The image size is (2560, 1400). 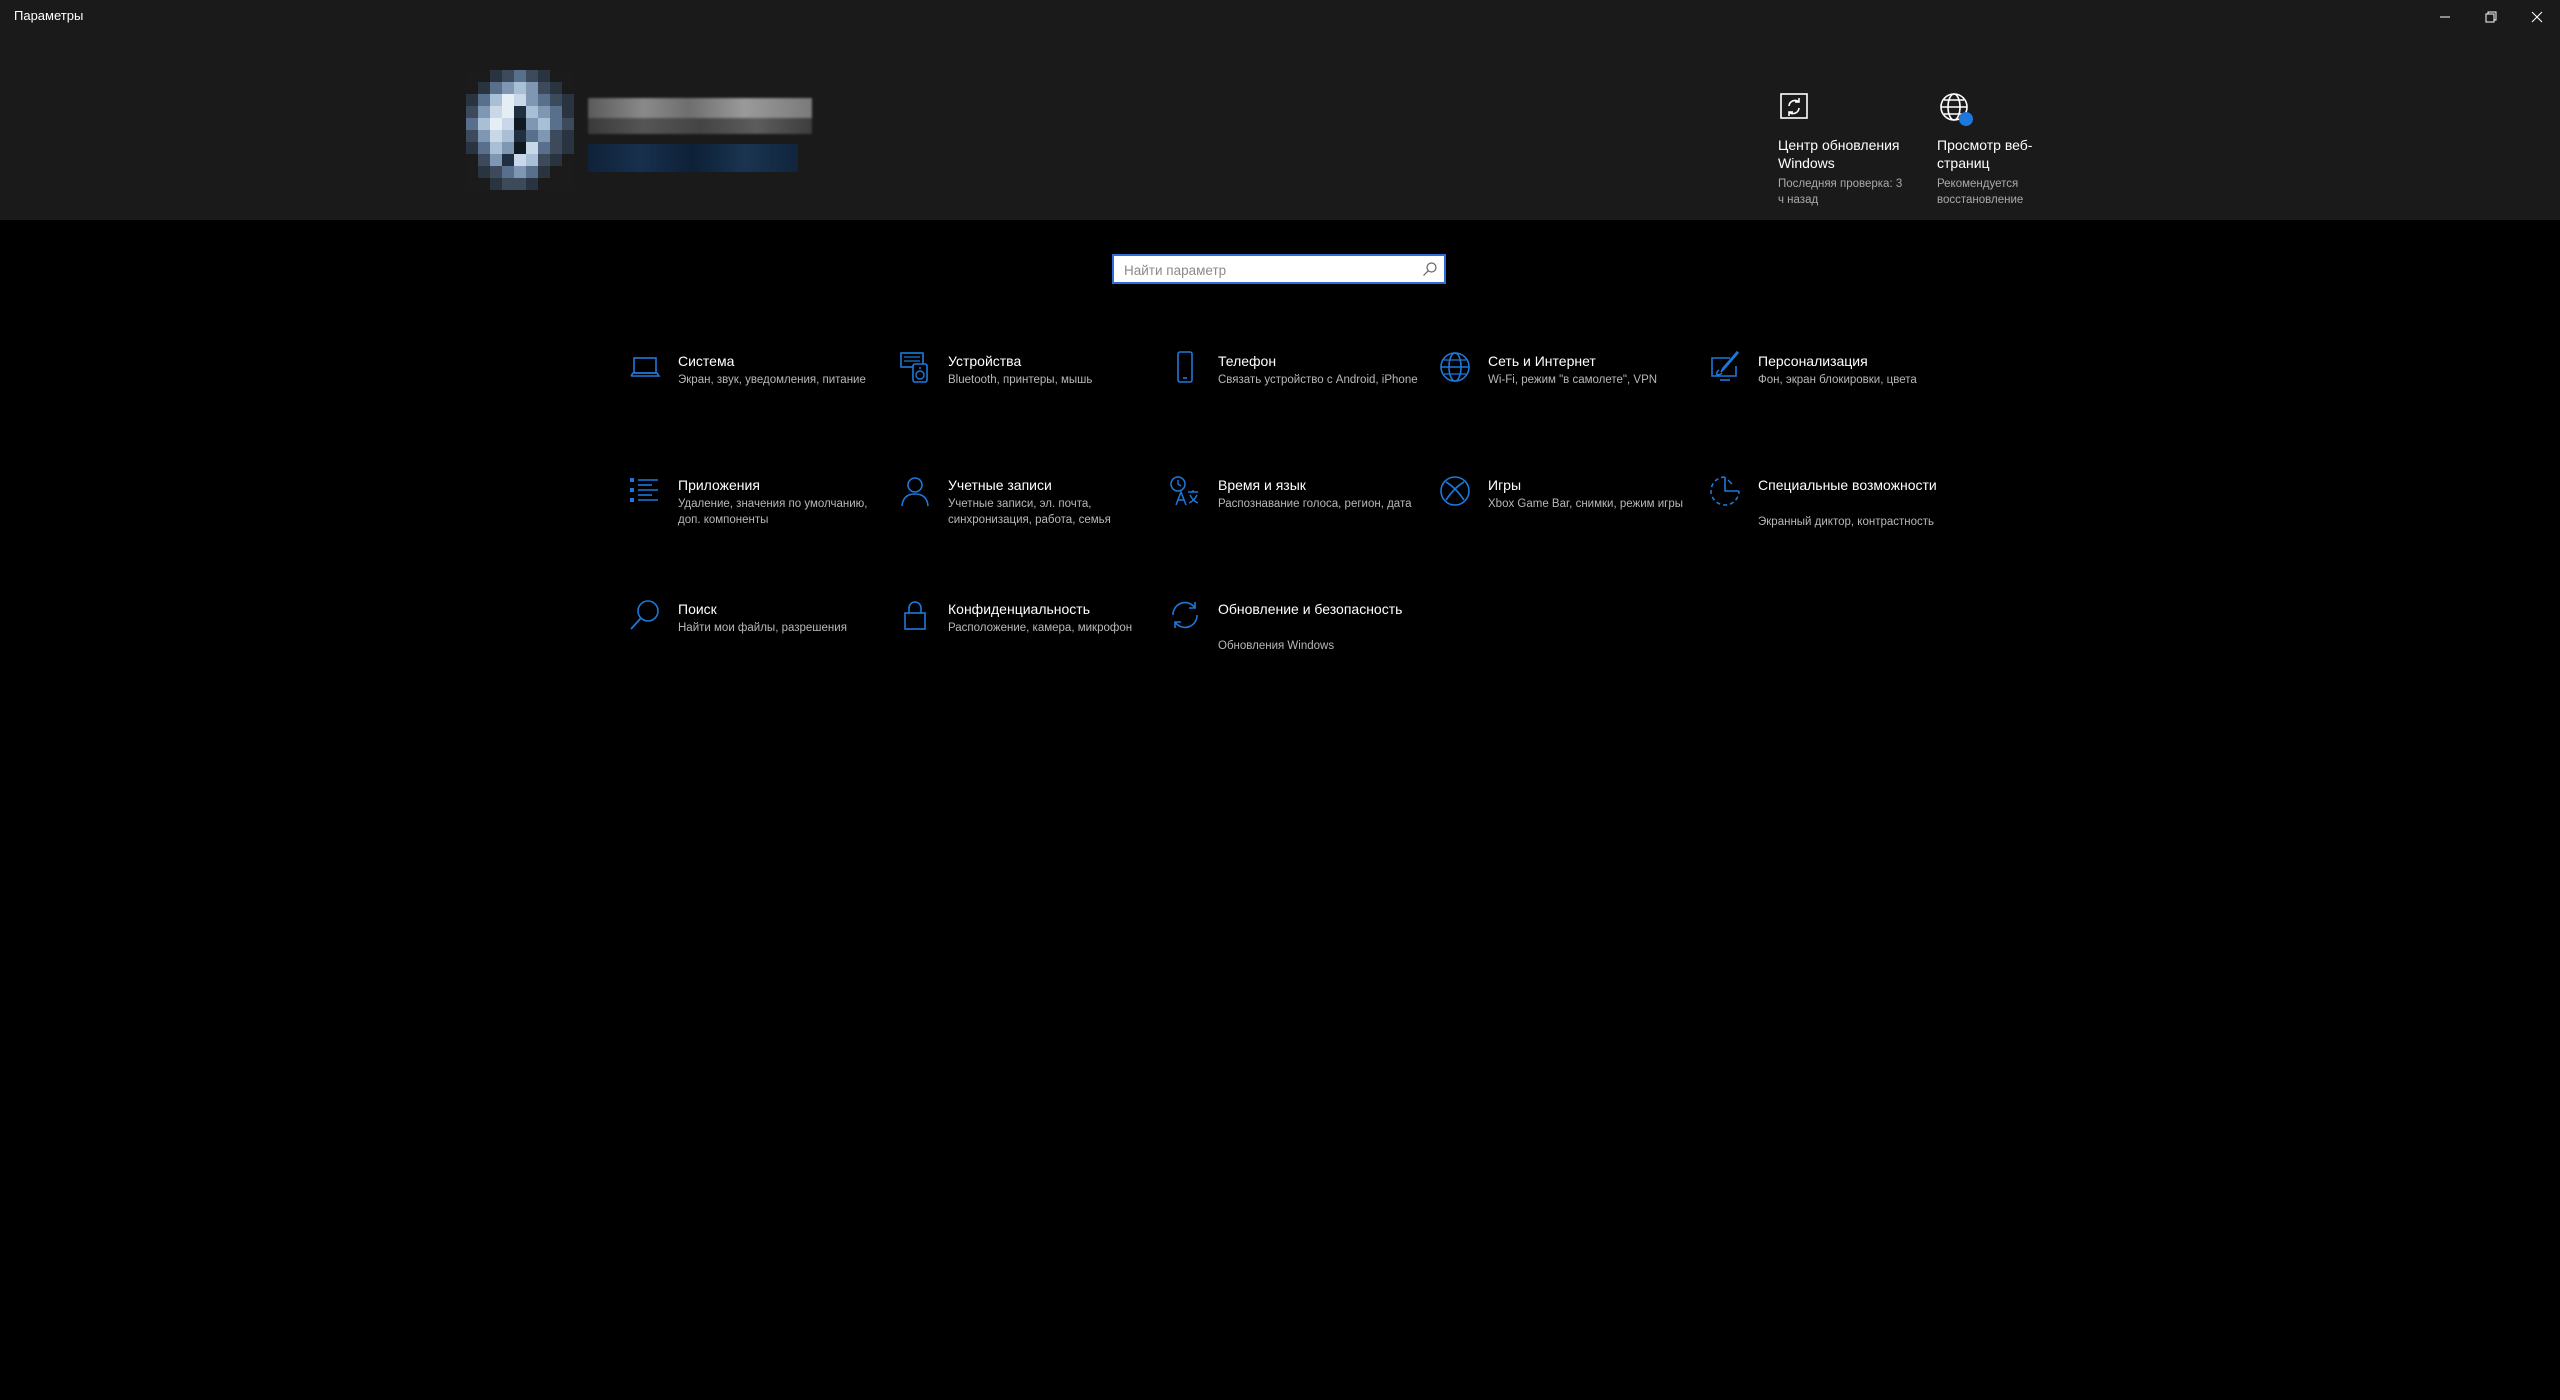 I want to click on search-box, so click(x=1279, y=269).